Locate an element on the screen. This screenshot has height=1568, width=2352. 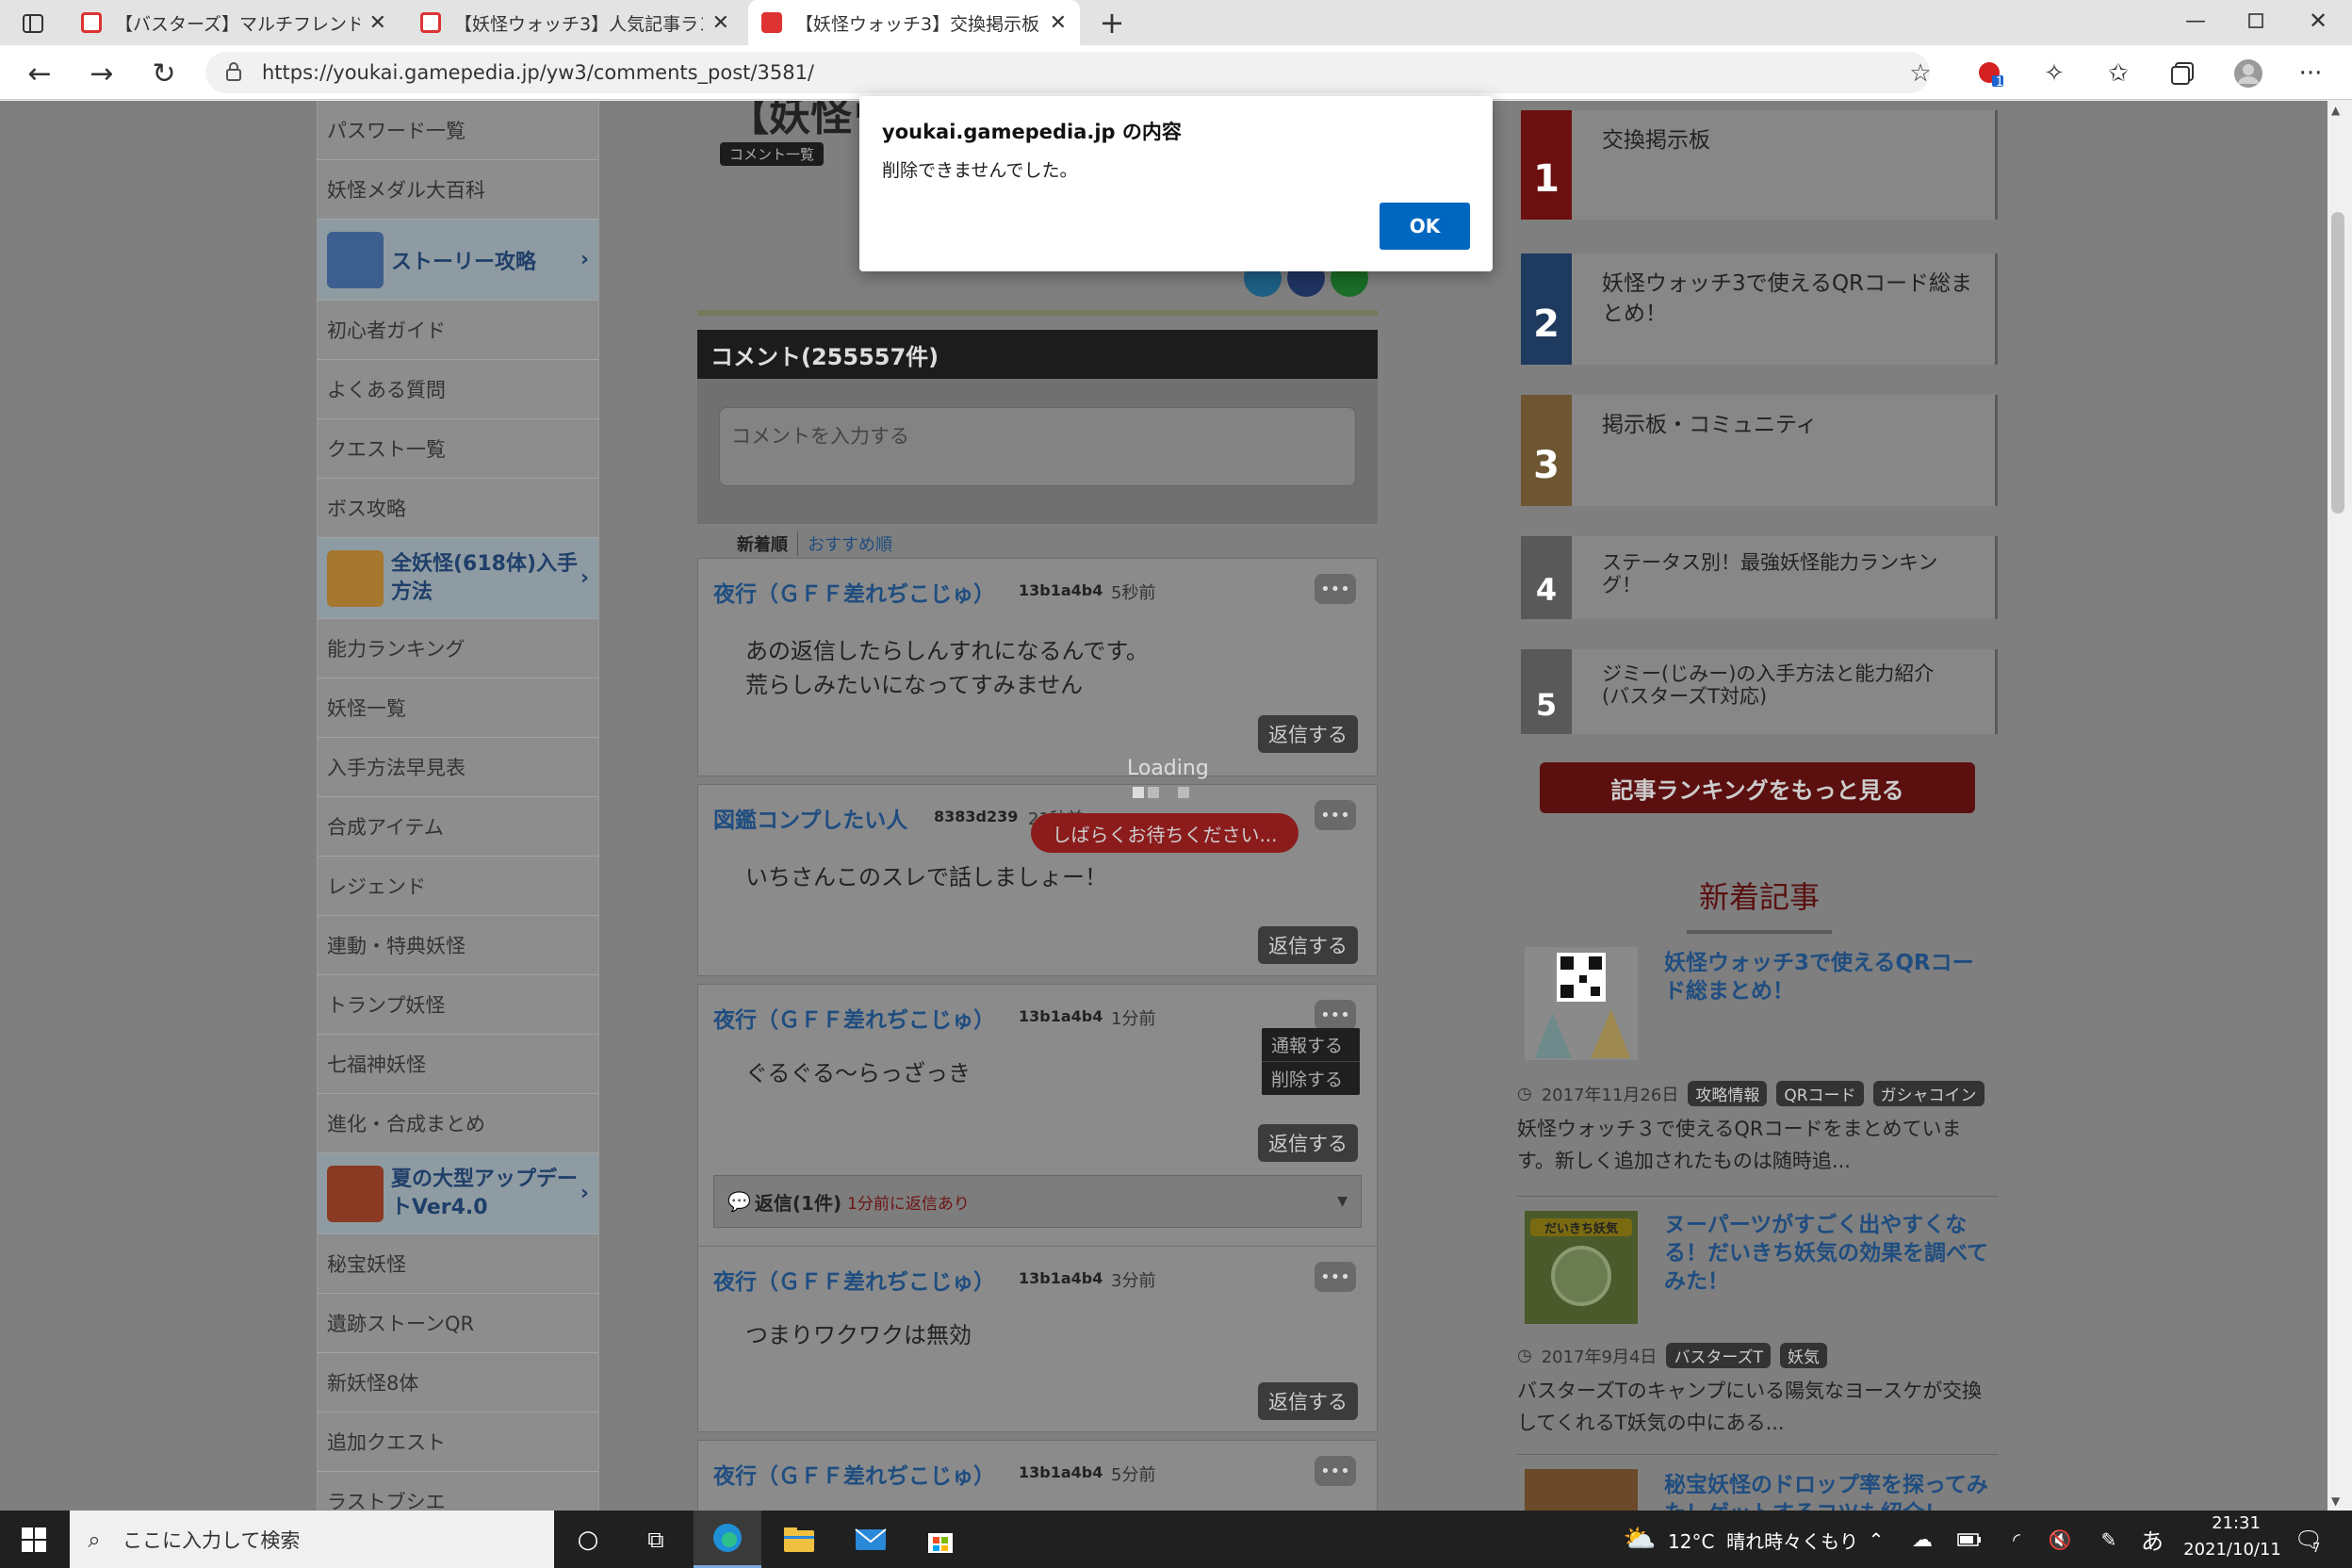
replies-toggle: 💬 返信(1件) 1分前に返信あり ▼ is located at coordinates (1037, 1201).